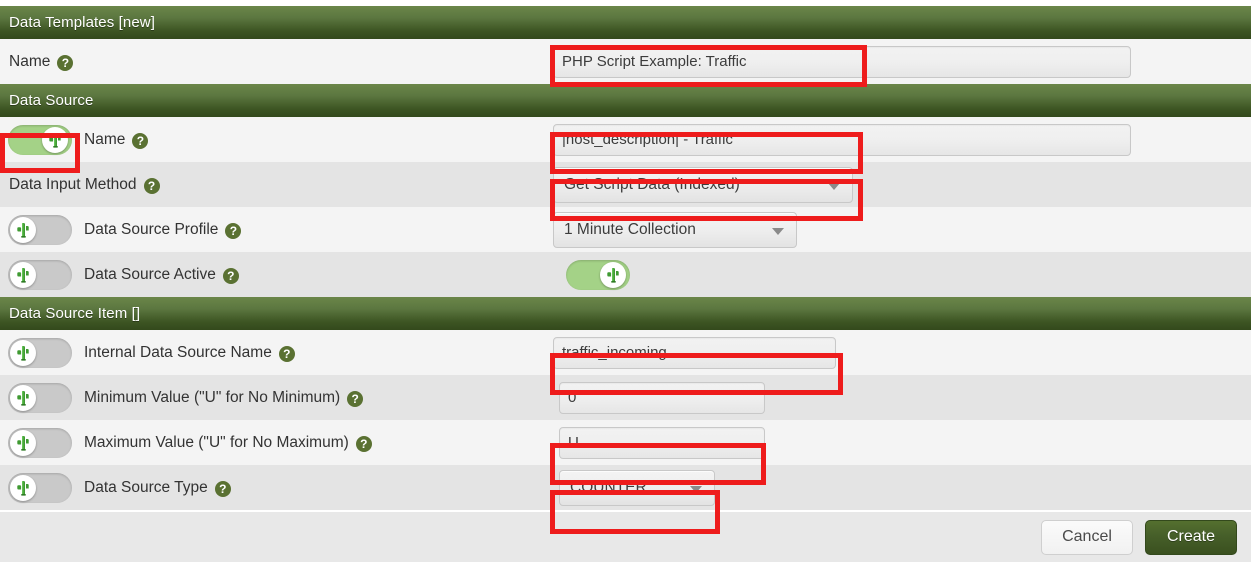  I want to click on ds-type-select: COUNTER, so click(637, 487).